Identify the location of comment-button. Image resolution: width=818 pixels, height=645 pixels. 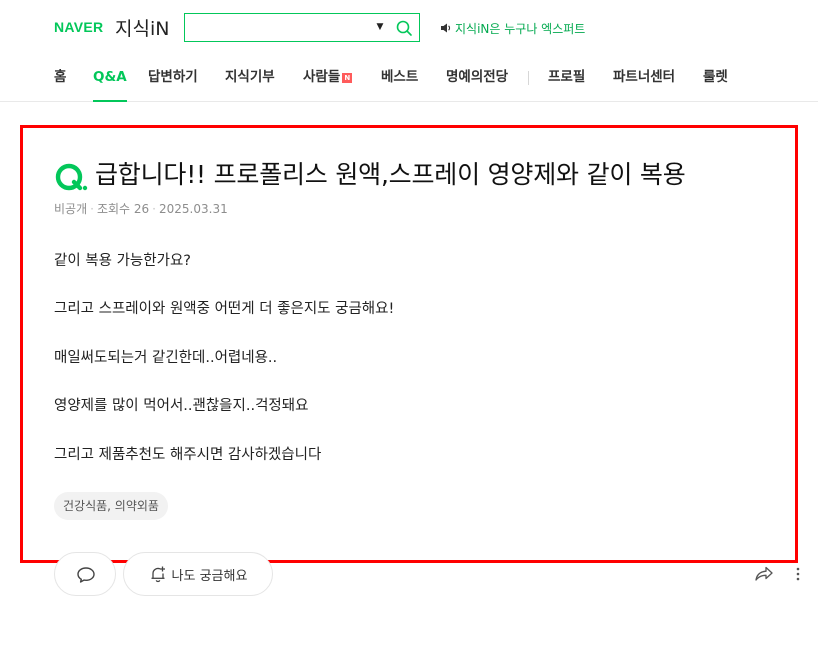
(85, 574).